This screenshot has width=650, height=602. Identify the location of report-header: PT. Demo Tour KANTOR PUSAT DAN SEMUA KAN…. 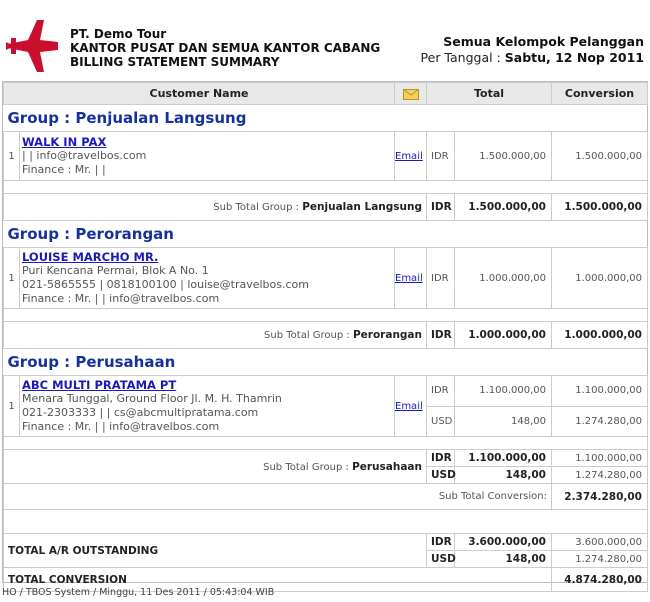
(325, 41).